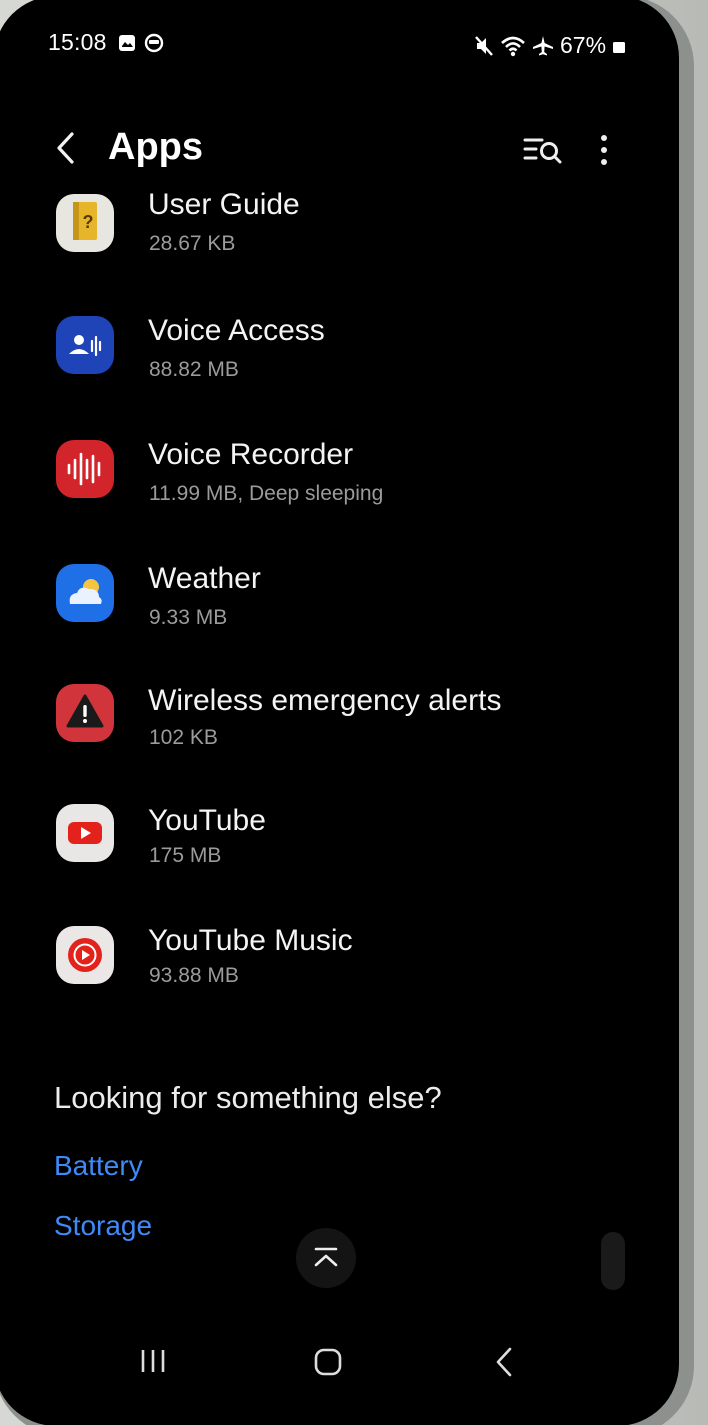 The image size is (708, 1425). Describe the element at coordinates (207, 820) in the screenshot. I see `app-name: YouTube` at that location.